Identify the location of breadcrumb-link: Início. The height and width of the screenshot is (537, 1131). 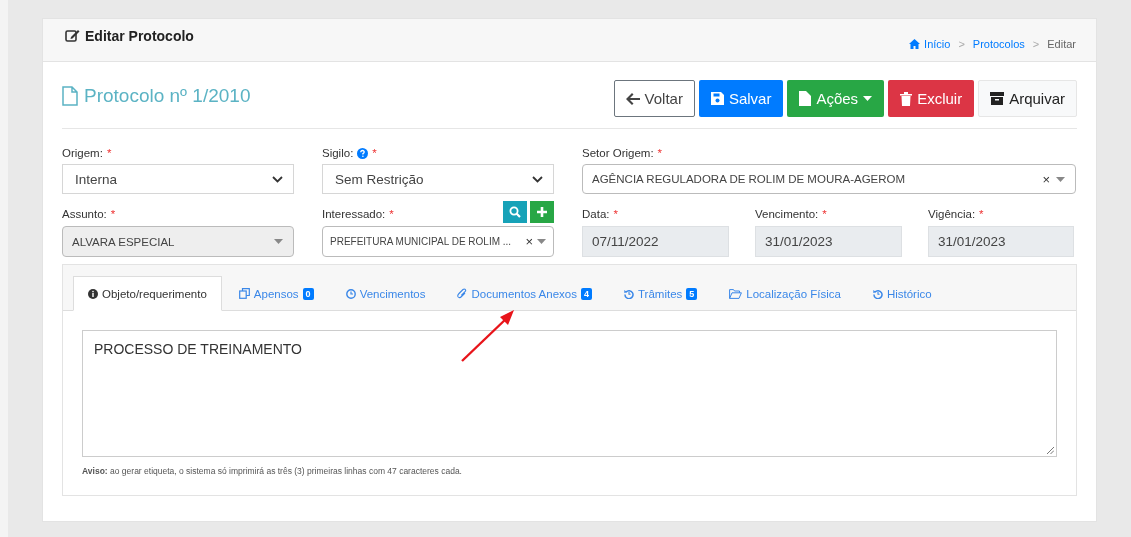
(937, 44).